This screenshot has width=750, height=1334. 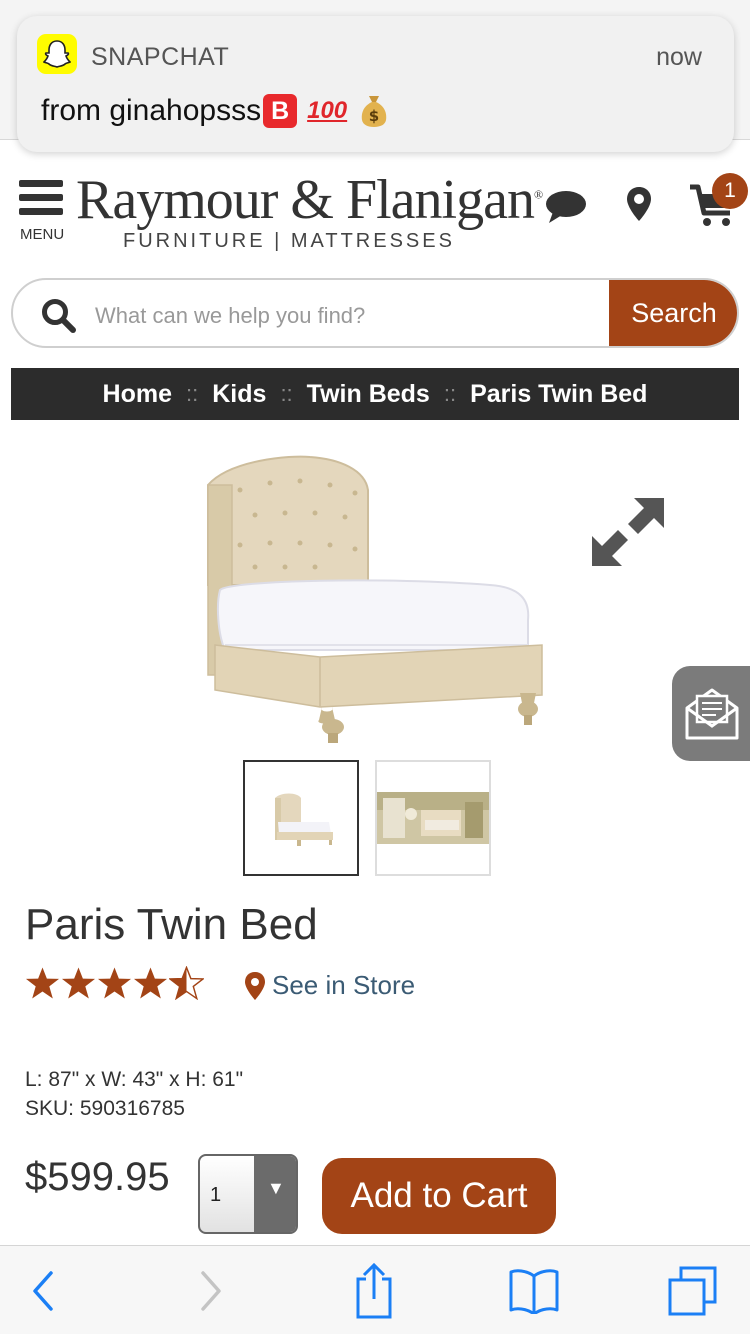 I want to click on menu-label: MENU, so click(x=42, y=234).